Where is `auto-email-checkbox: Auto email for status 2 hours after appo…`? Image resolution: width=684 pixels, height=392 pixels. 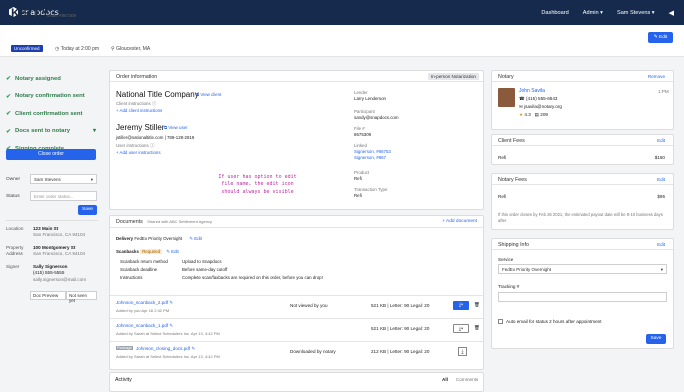 auto-email-checkbox: Auto email for status 2 hours after appo… is located at coordinates (550, 322).